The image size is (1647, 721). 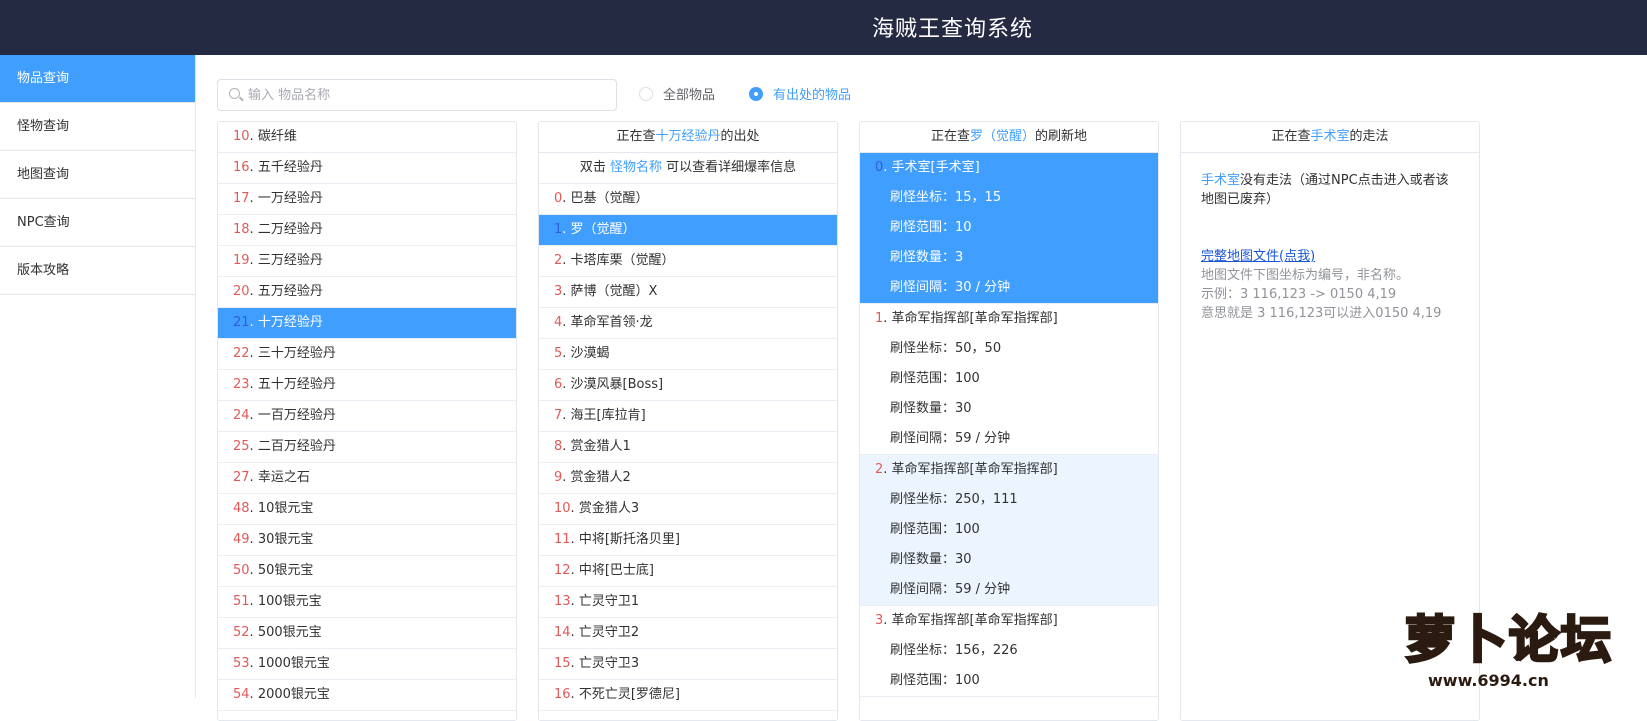 I want to click on item-row: 51. 100银元宝, so click(x=367, y=602).